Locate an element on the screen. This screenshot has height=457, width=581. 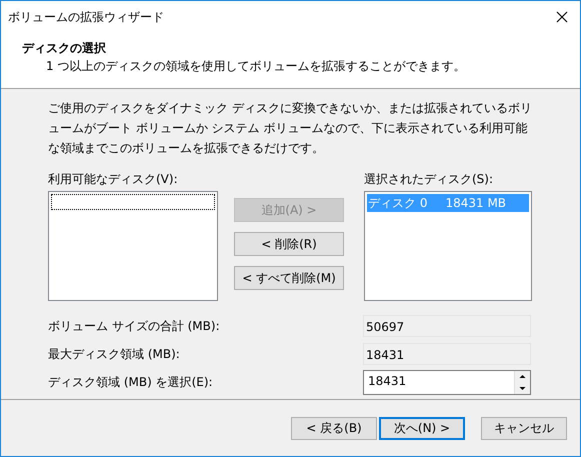
readonly-field: 18431 is located at coordinates (447, 354).